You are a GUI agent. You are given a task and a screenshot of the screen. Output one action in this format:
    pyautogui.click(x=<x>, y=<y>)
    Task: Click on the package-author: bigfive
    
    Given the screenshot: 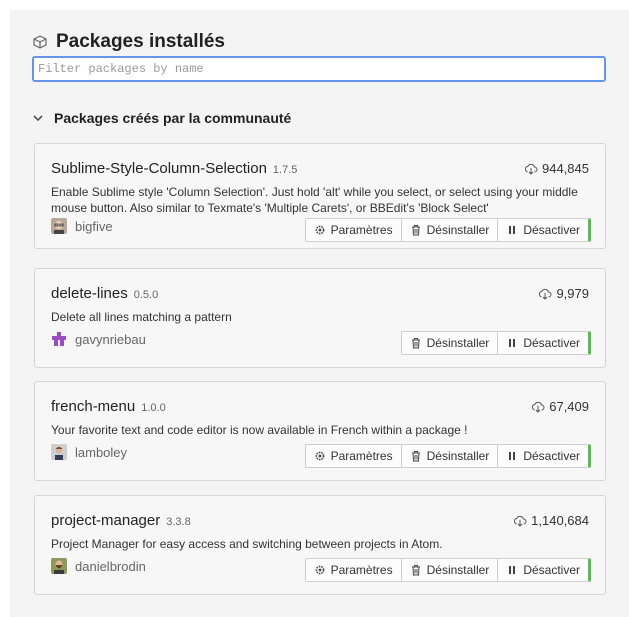 What is the action you would take?
    pyautogui.click(x=82, y=226)
    